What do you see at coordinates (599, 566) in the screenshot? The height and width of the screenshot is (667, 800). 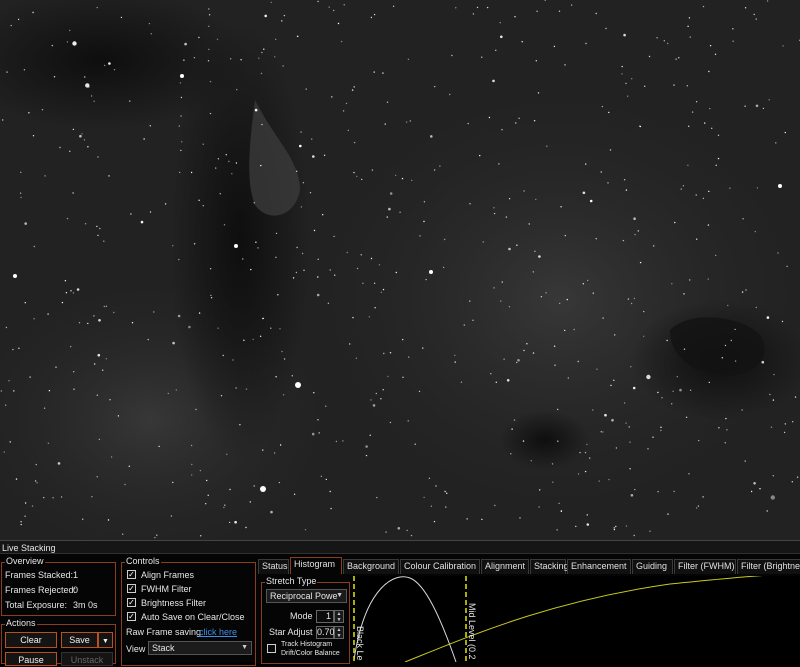 I see `tab-enhancement: Enhancement` at bounding box center [599, 566].